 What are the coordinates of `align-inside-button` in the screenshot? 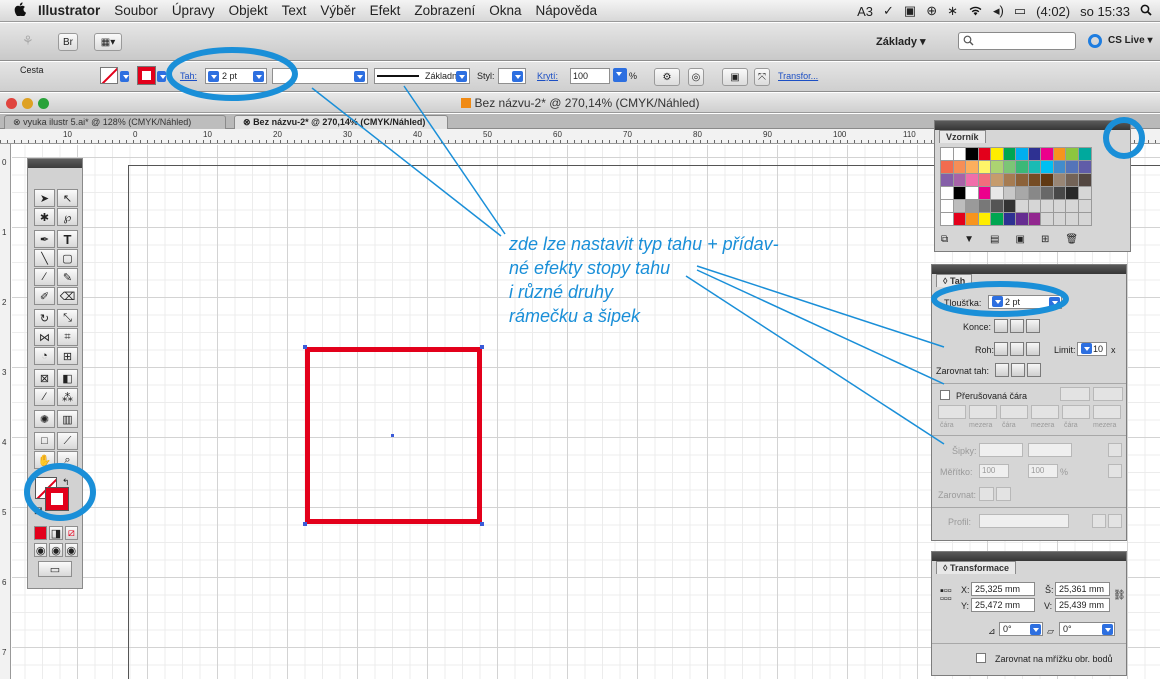 It's located at (1018, 370).